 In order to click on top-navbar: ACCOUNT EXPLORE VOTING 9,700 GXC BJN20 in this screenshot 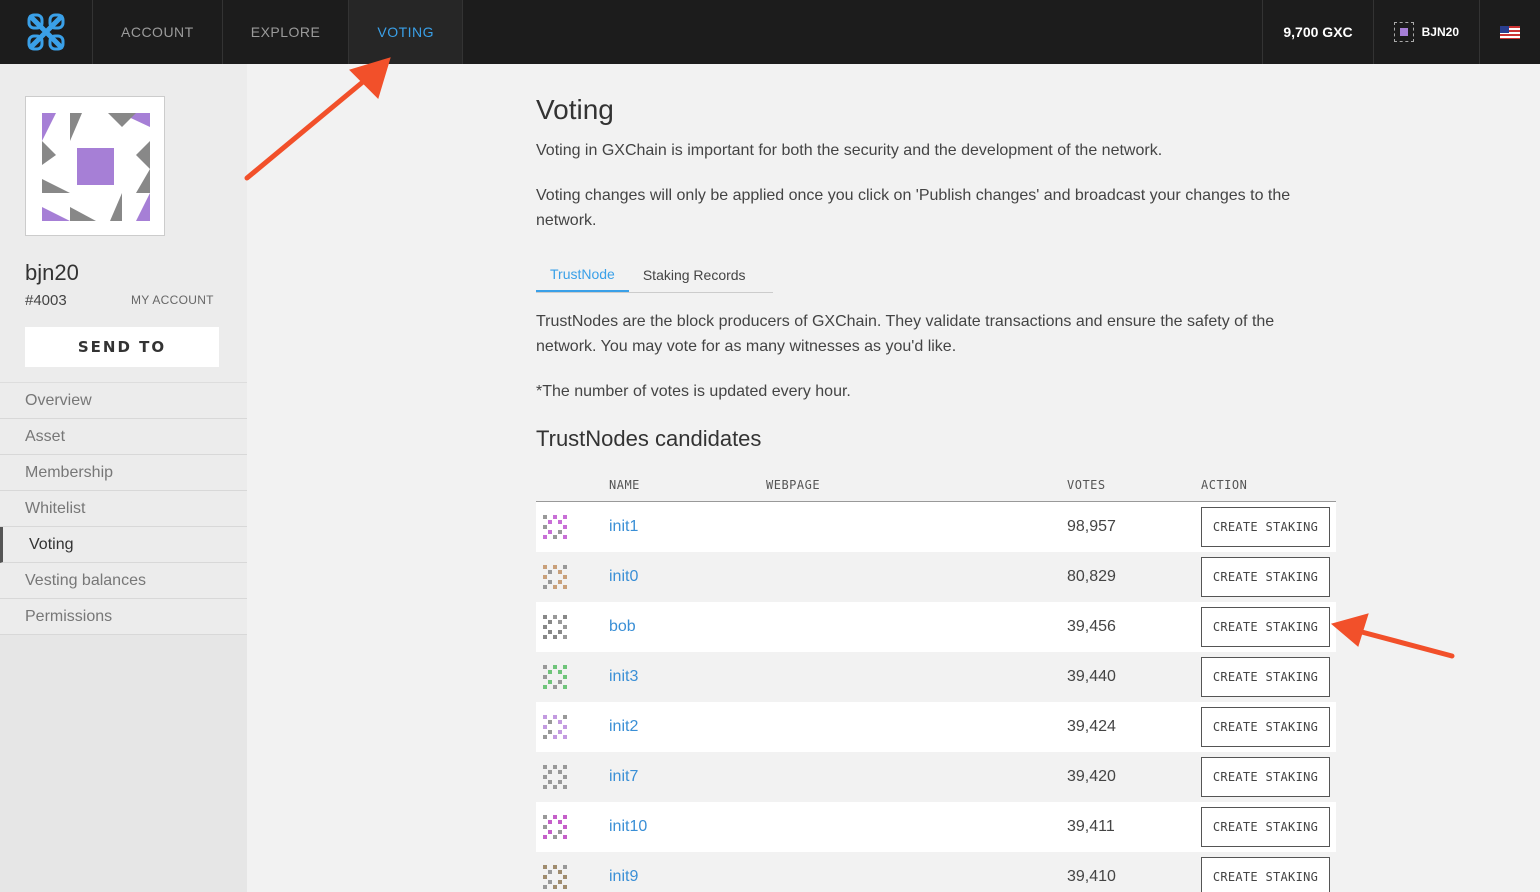, I will do `click(770, 32)`.